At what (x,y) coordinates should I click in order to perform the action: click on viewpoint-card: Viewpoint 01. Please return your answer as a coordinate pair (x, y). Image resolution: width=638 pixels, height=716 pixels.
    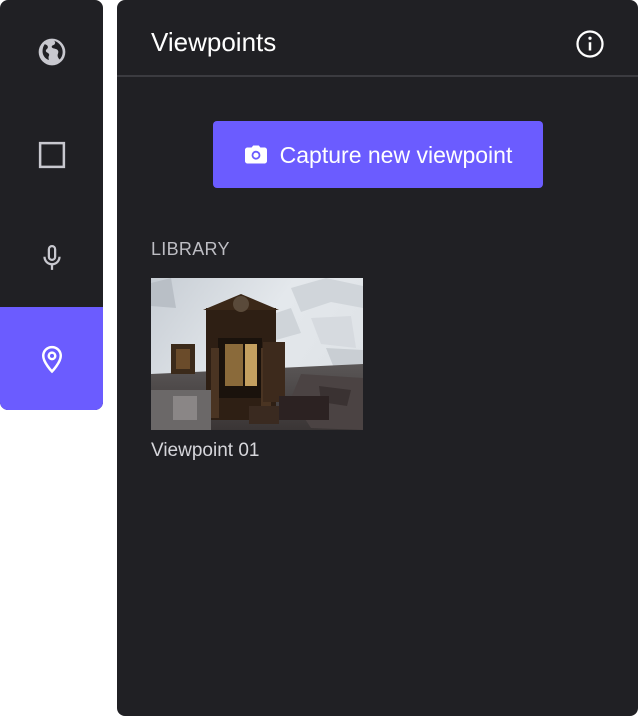
    Looking at the image, I should click on (257, 369).